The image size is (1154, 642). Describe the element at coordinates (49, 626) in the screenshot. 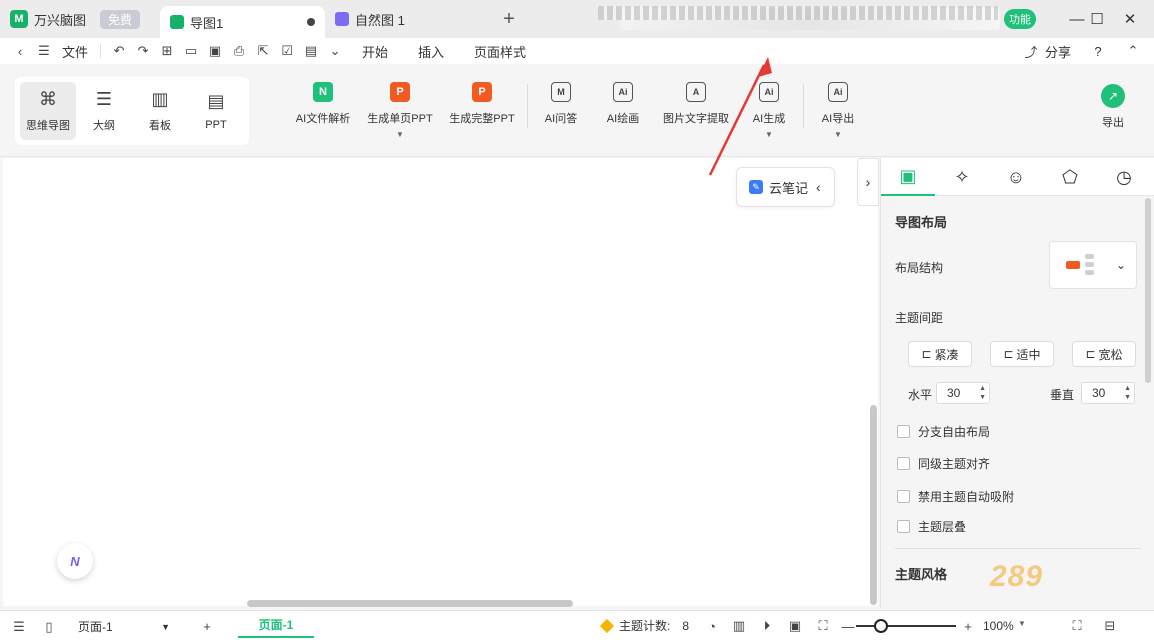

I see `page-view-icon: ▯` at that location.